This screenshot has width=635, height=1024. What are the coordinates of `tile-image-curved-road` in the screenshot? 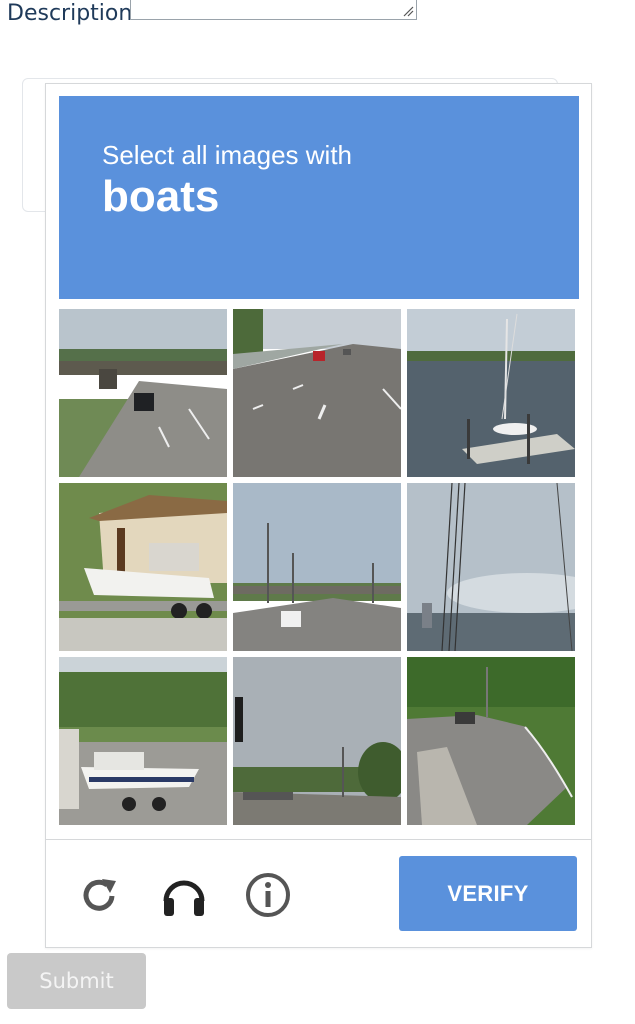 It's located at (491, 741).